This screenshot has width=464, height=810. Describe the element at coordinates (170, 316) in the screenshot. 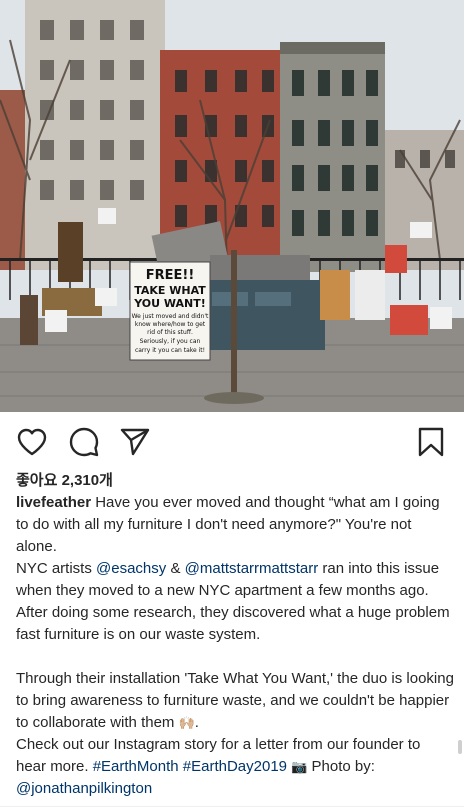

I see `sign-line-4: We just moved and didn't` at that location.